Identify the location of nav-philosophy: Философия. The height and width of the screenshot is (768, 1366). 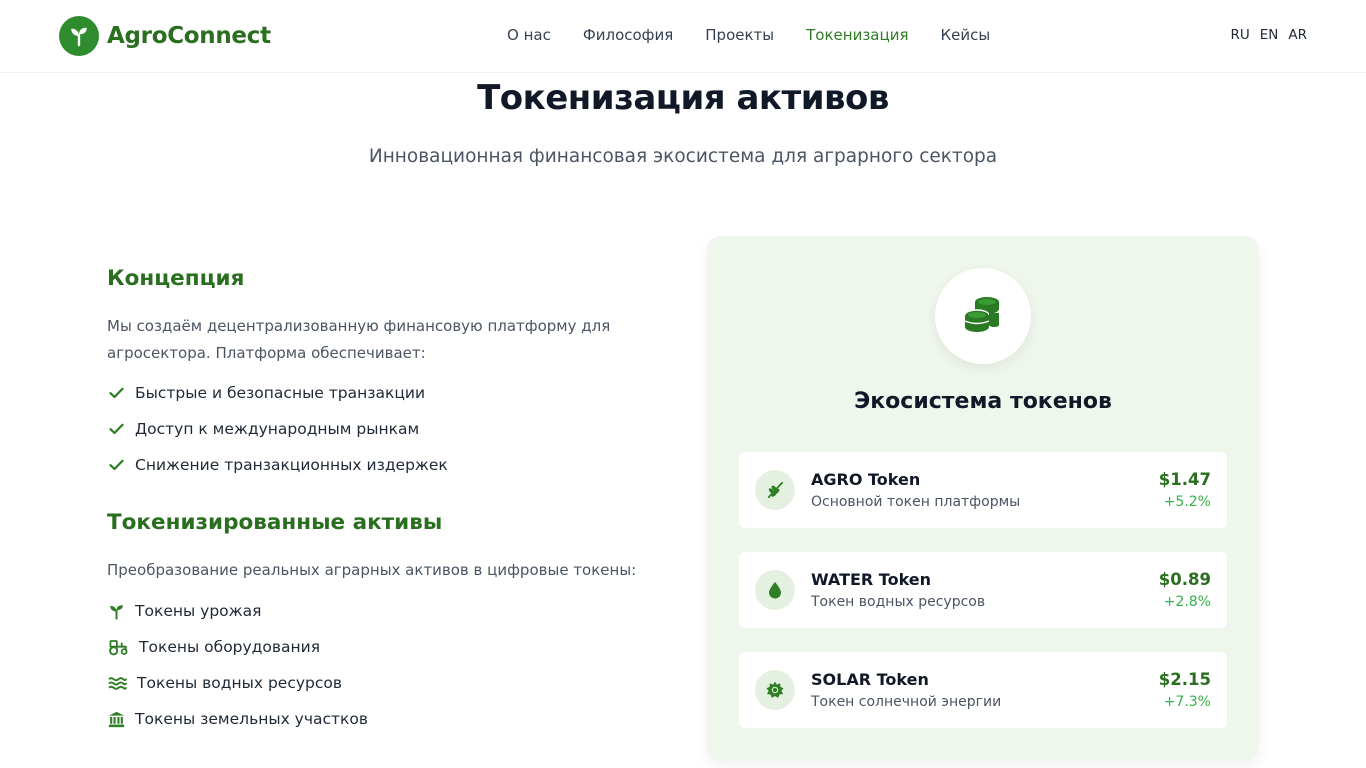
(628, 35).